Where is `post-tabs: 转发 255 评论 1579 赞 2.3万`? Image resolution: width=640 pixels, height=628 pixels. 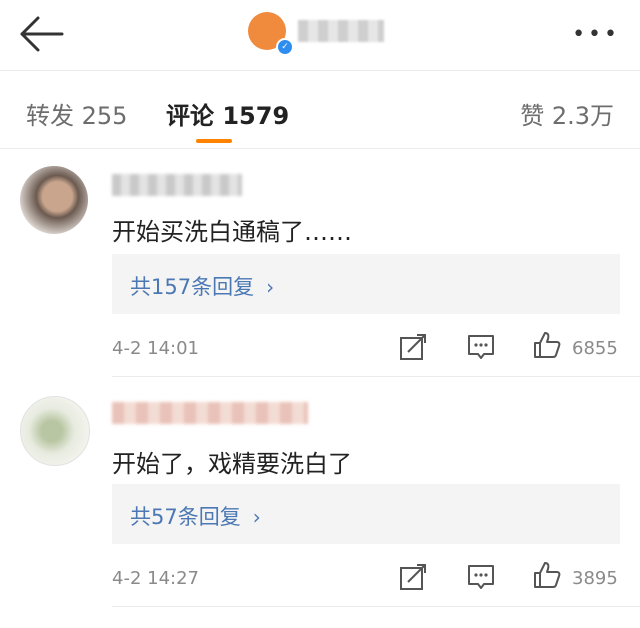
post-tabs: 转发 255 评论 1579 赞 2.3万 is located at coordinates (320, 109).